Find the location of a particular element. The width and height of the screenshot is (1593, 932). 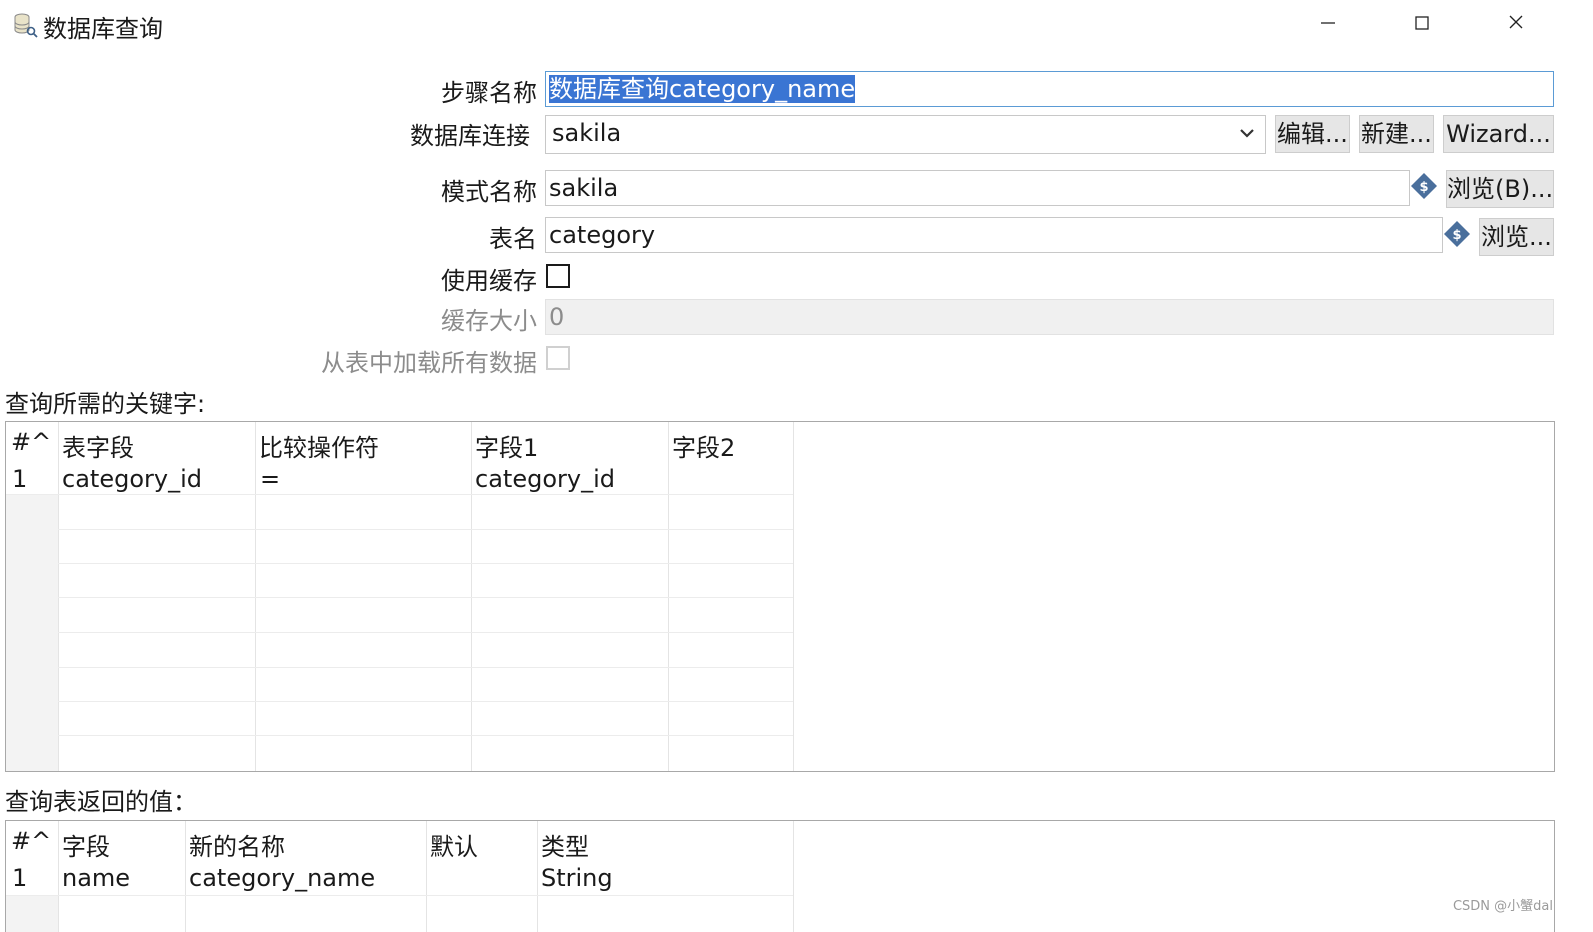

table-name-value: category is located at coordinates (602, 235).